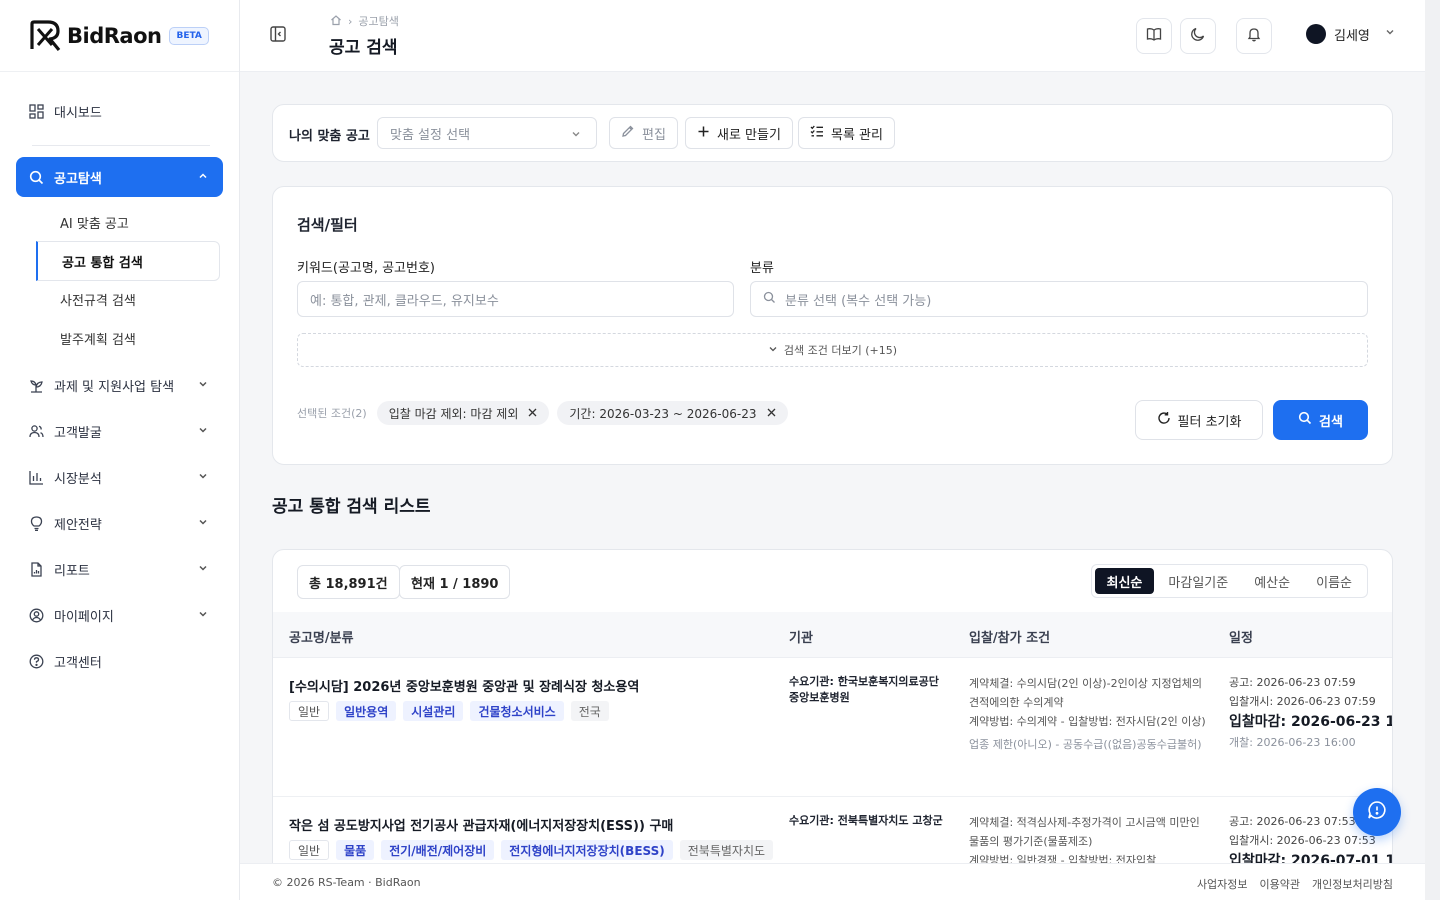 Image resolution: width=1440 pixels, height=900 pixels. I want to click on sidebar-subitem-ai-match: AI 맞춤 공고, so click(128, 222).